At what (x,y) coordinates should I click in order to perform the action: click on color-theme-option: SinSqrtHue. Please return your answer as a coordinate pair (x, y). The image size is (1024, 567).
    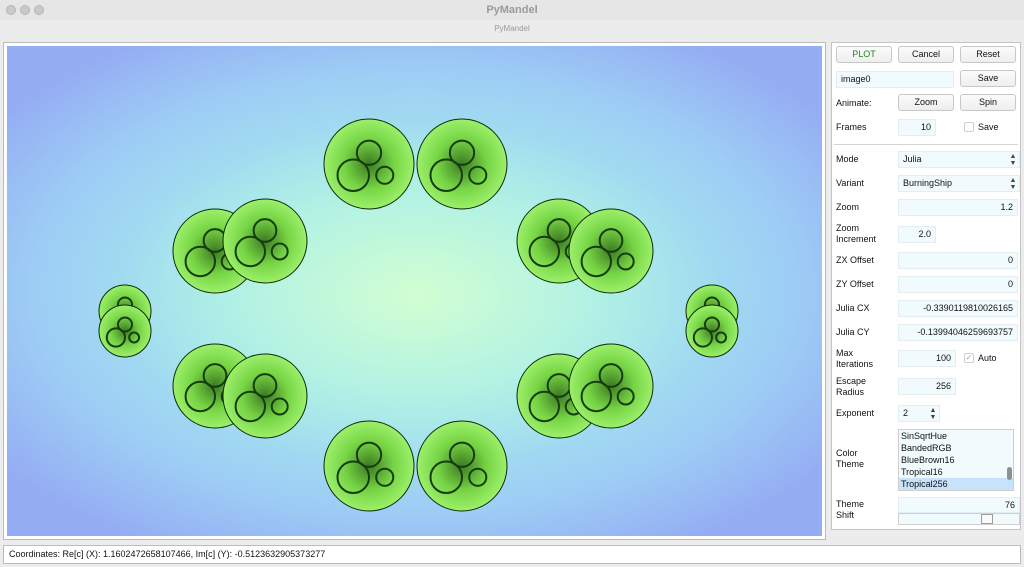
    Looking at the image, I should click on (956, 436).